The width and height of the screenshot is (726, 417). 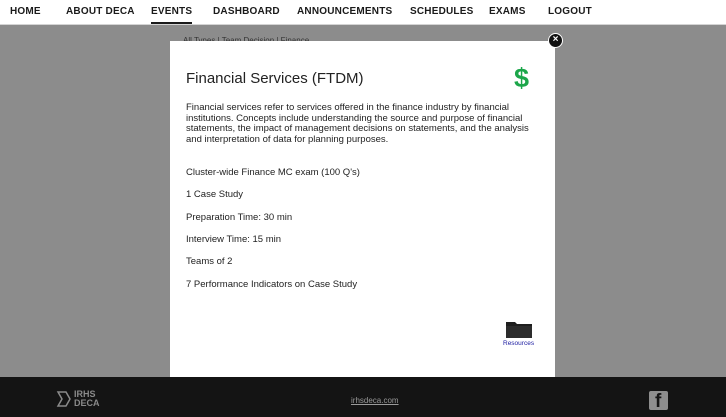 I want to click on detail-case-study: 1 Case Study, so click(x=215, y=194).